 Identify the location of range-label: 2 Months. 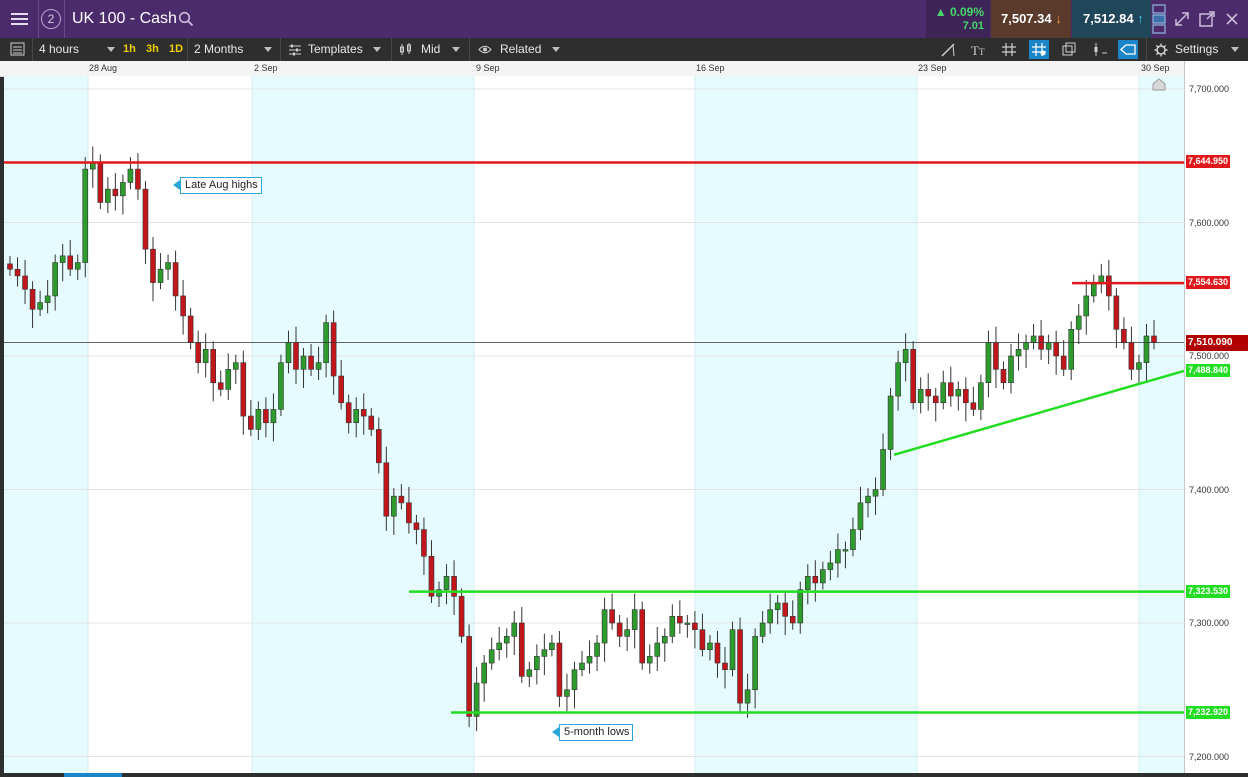
(219, 49).